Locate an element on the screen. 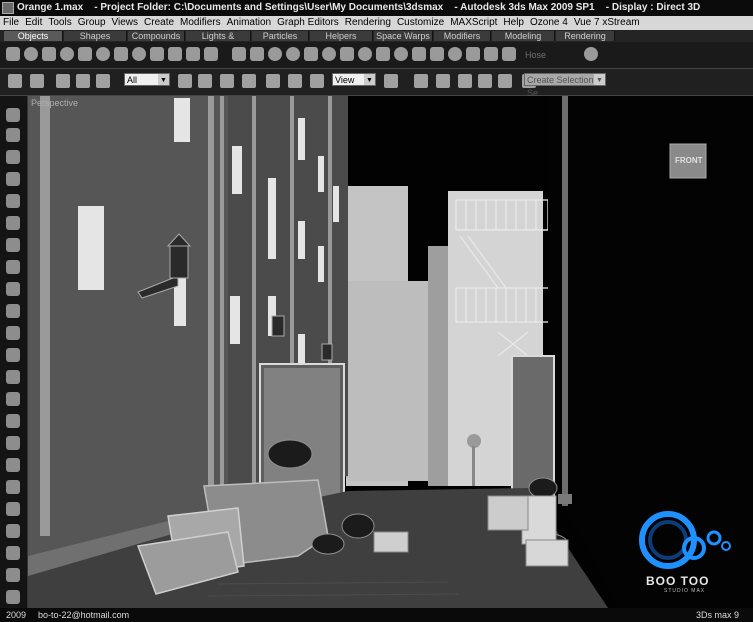 This screenshot has width=753, height=622. named-selection-sets-dropdown: Create Selection Se ▼ is located at coordinates (565, 85).